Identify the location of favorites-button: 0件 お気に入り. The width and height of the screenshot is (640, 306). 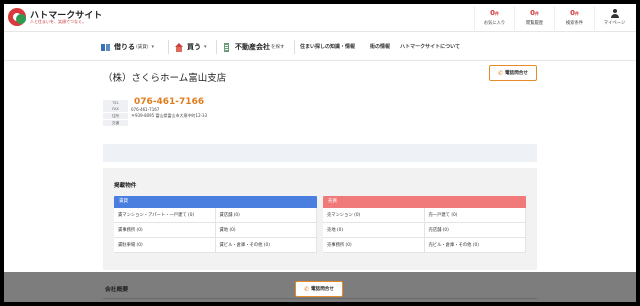
(494, 18).